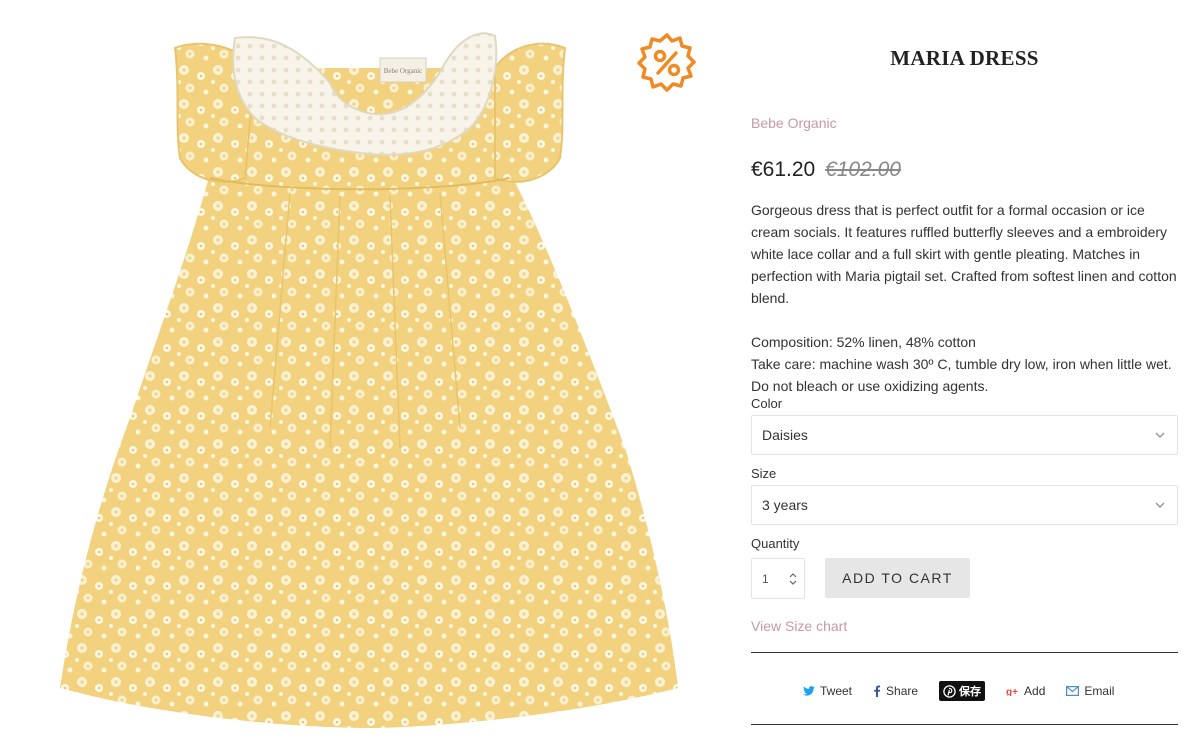  I want to click on email-share-button: Email, so click(1090, 691).